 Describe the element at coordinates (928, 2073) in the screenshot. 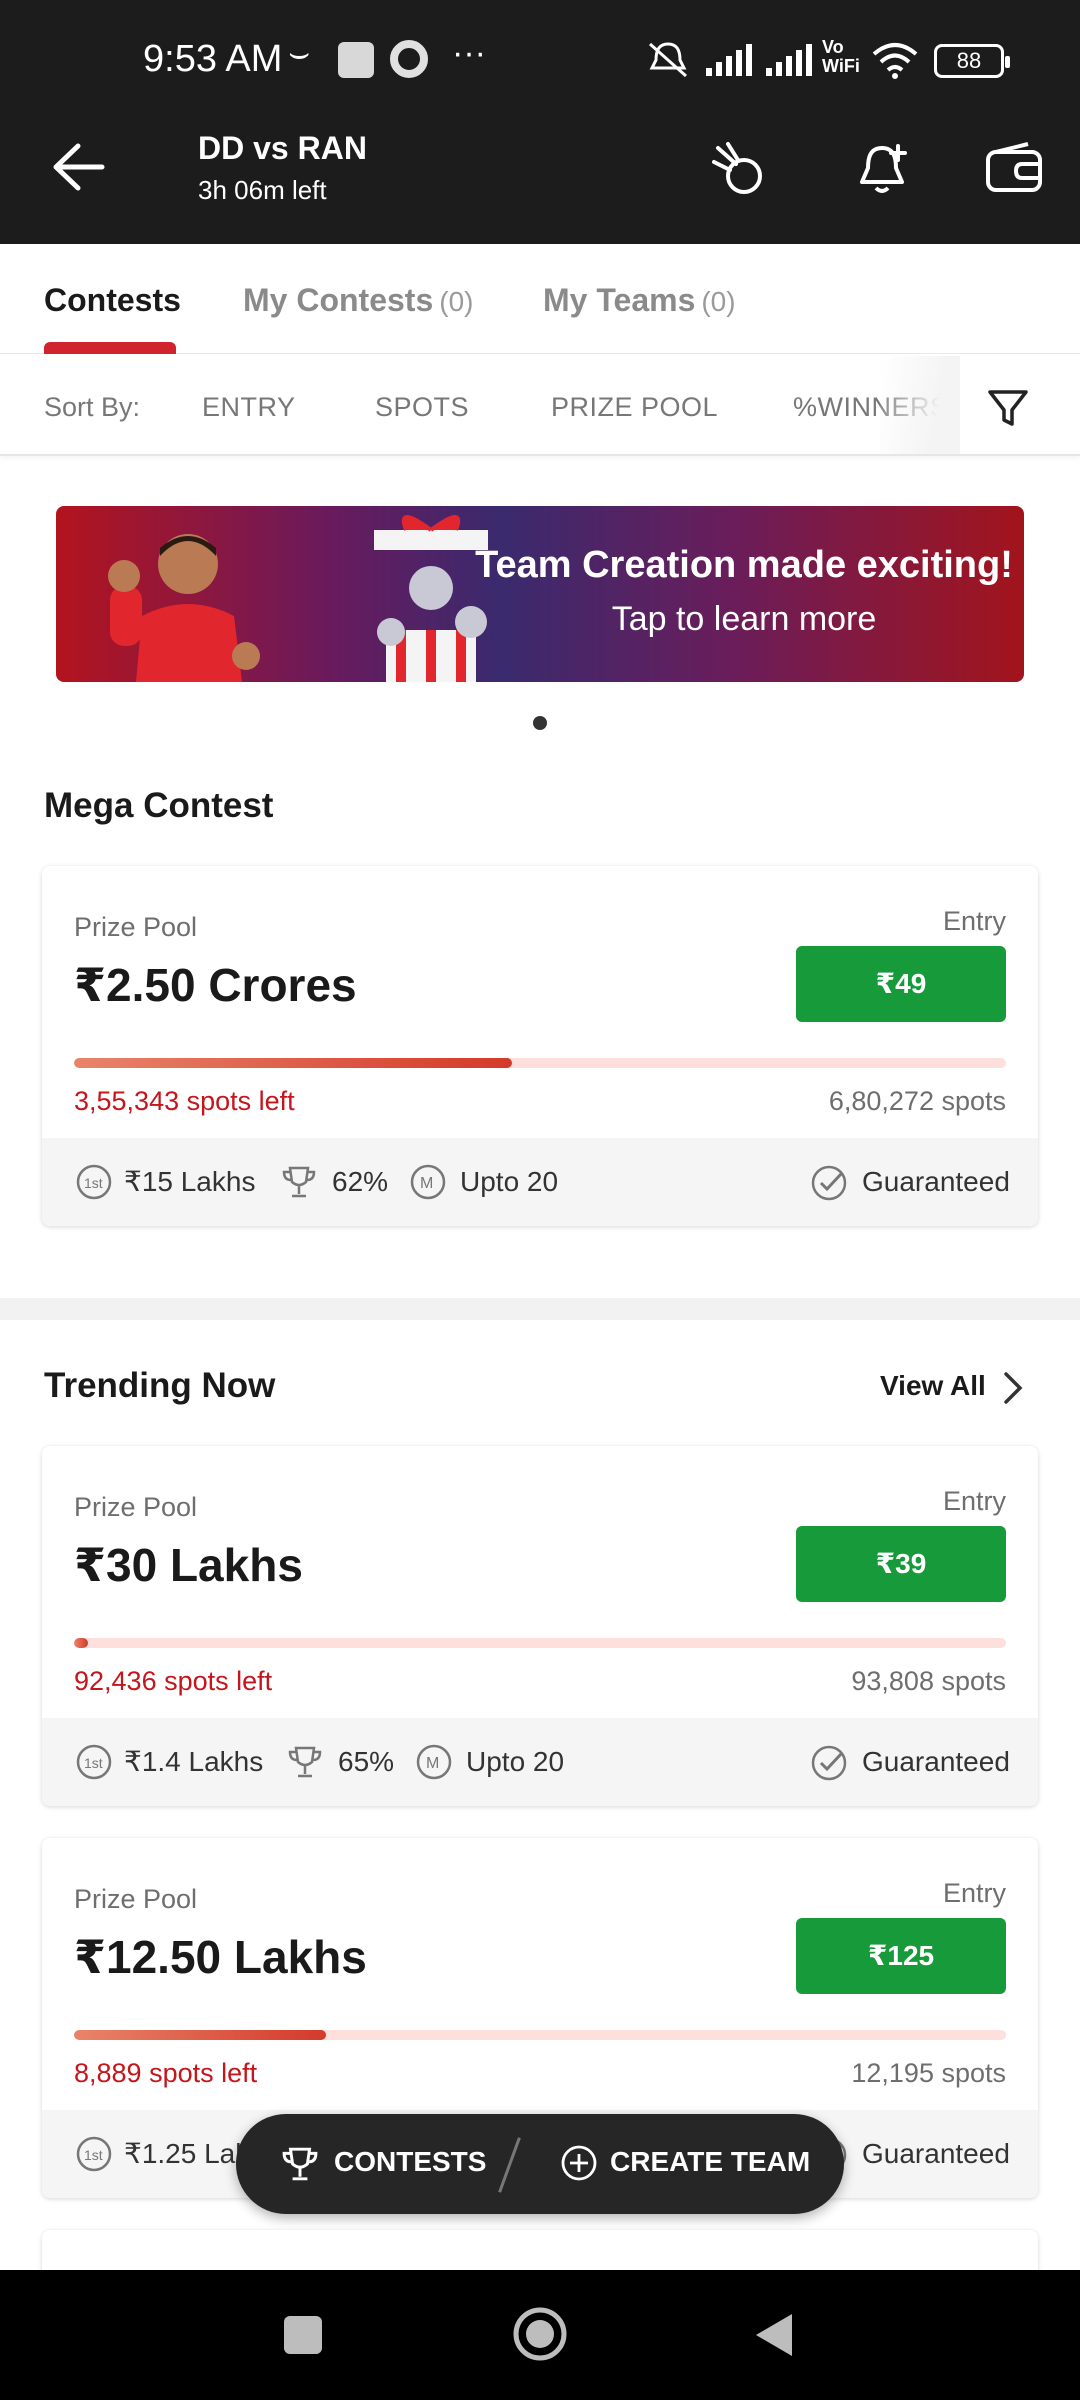

I see `spots-total: 12,195 spots` at that location.